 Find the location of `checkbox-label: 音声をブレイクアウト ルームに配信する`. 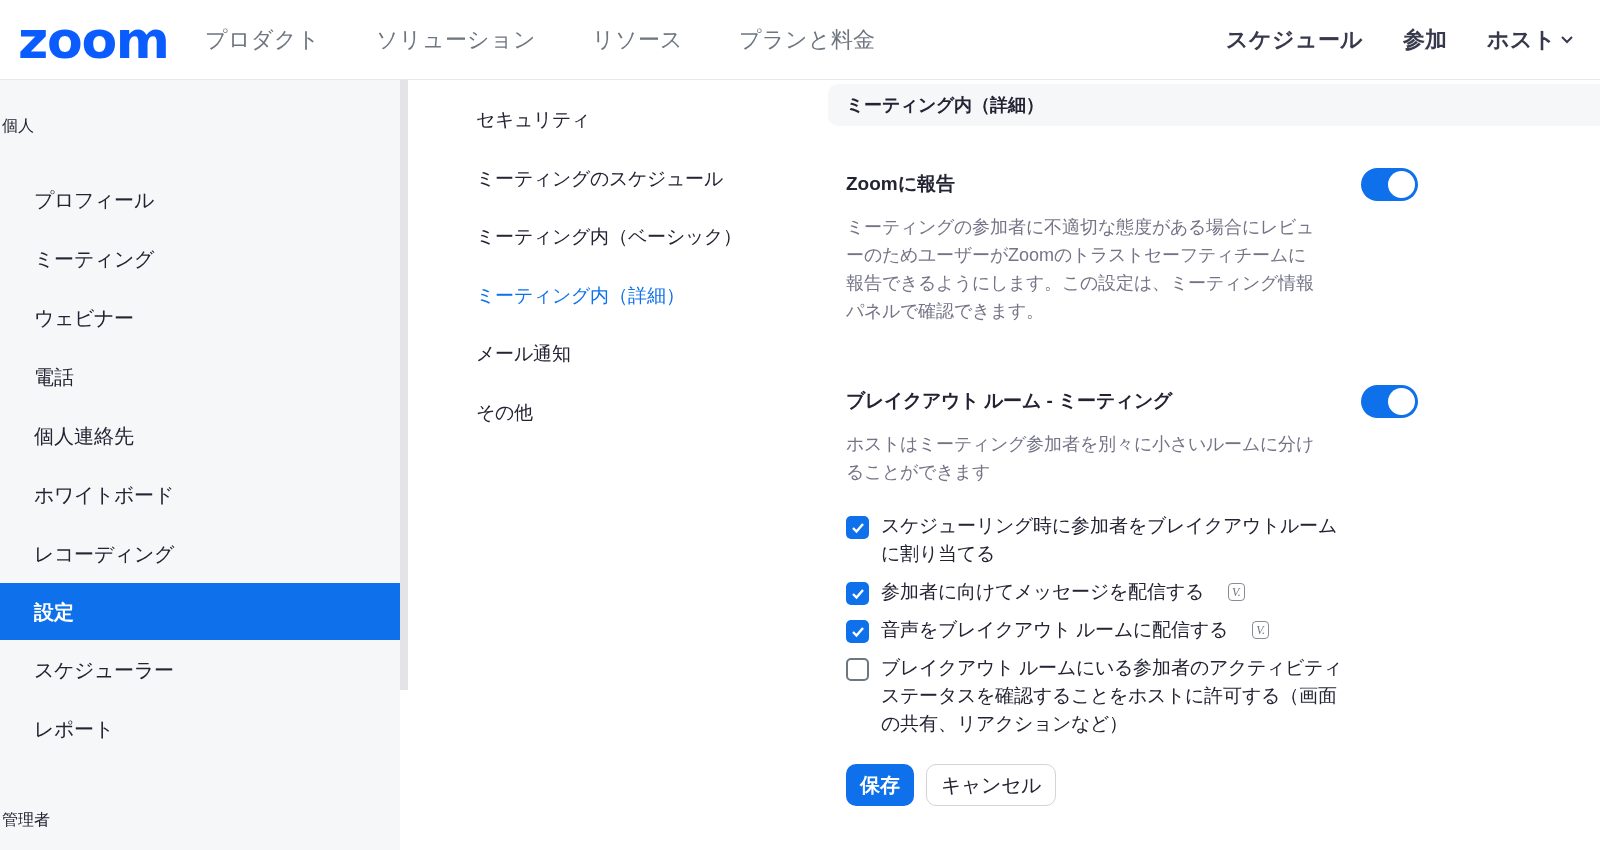

checkbox-label: 音声をブレイクアウト ルームに配信する is located at coordinates (1055, 630).